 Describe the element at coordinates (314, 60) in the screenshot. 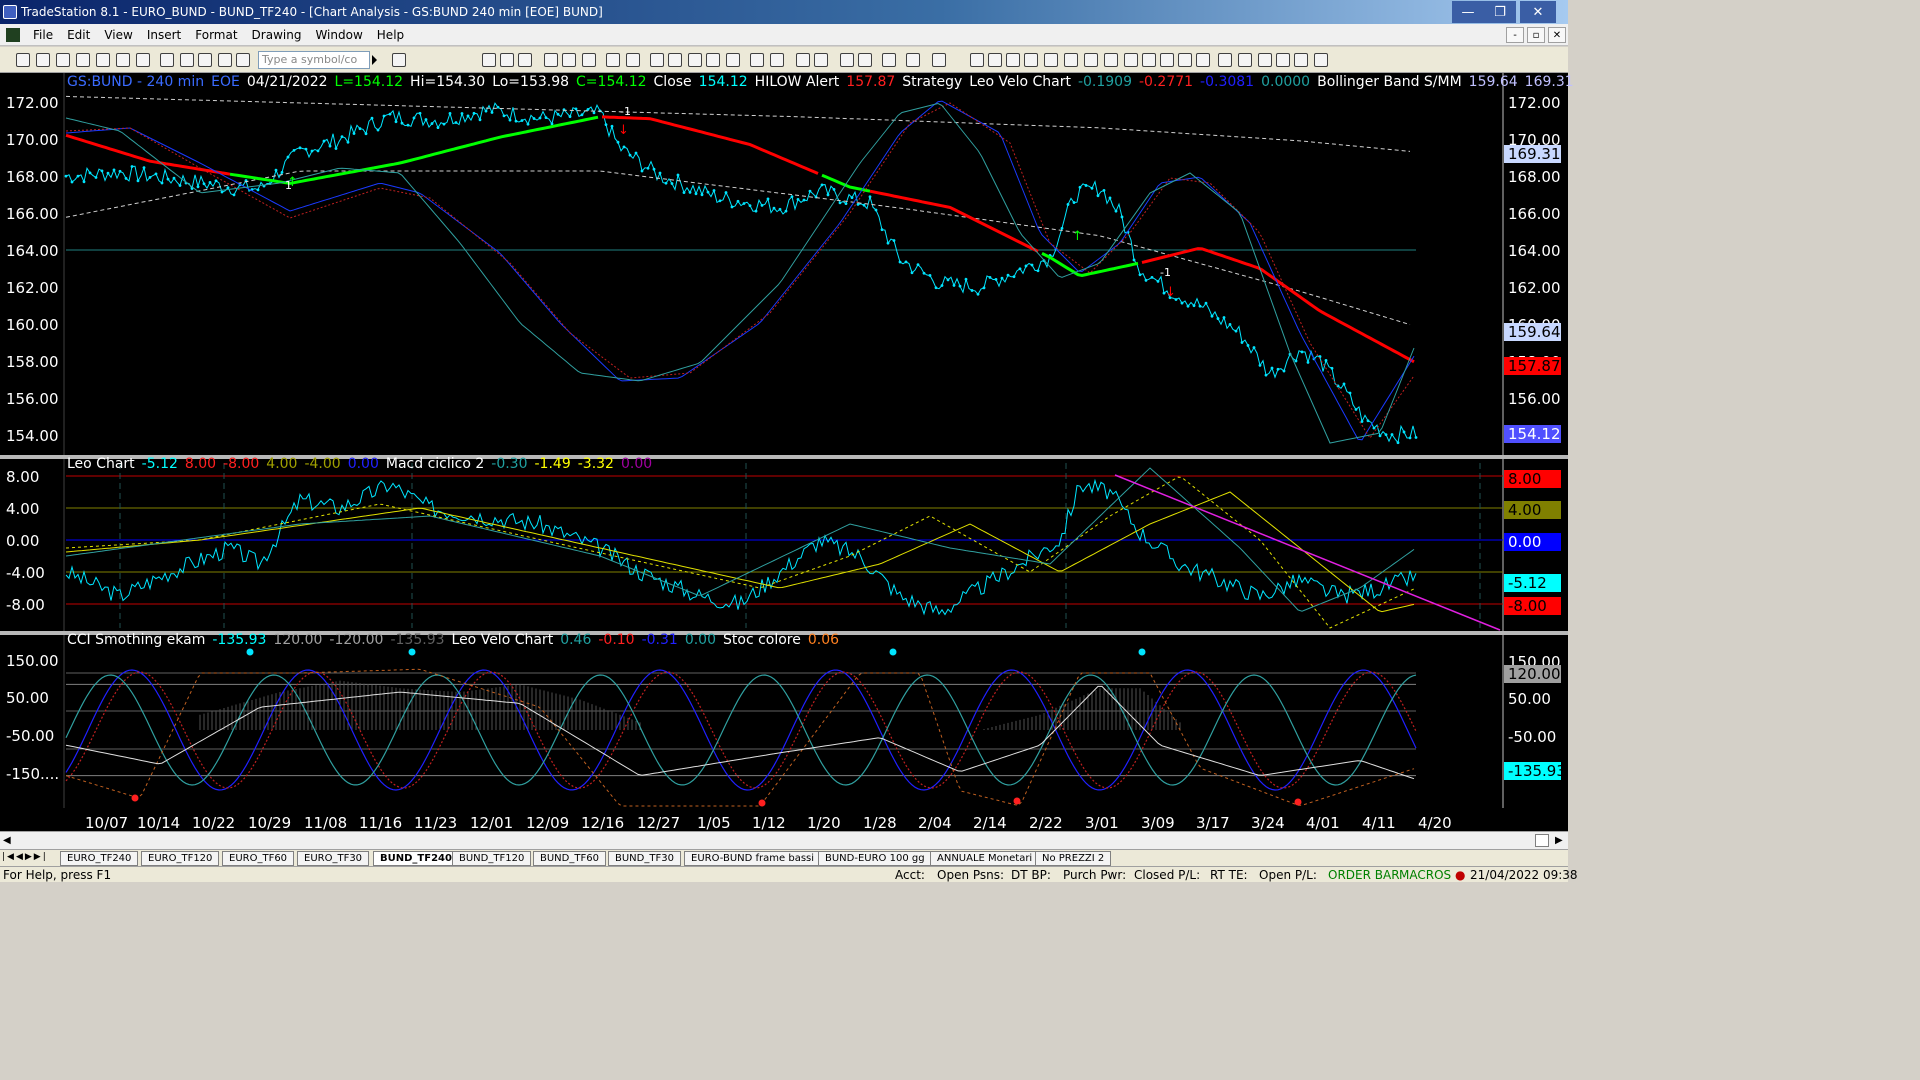

I see `symbol-input: Type a symbol/co` at that location.